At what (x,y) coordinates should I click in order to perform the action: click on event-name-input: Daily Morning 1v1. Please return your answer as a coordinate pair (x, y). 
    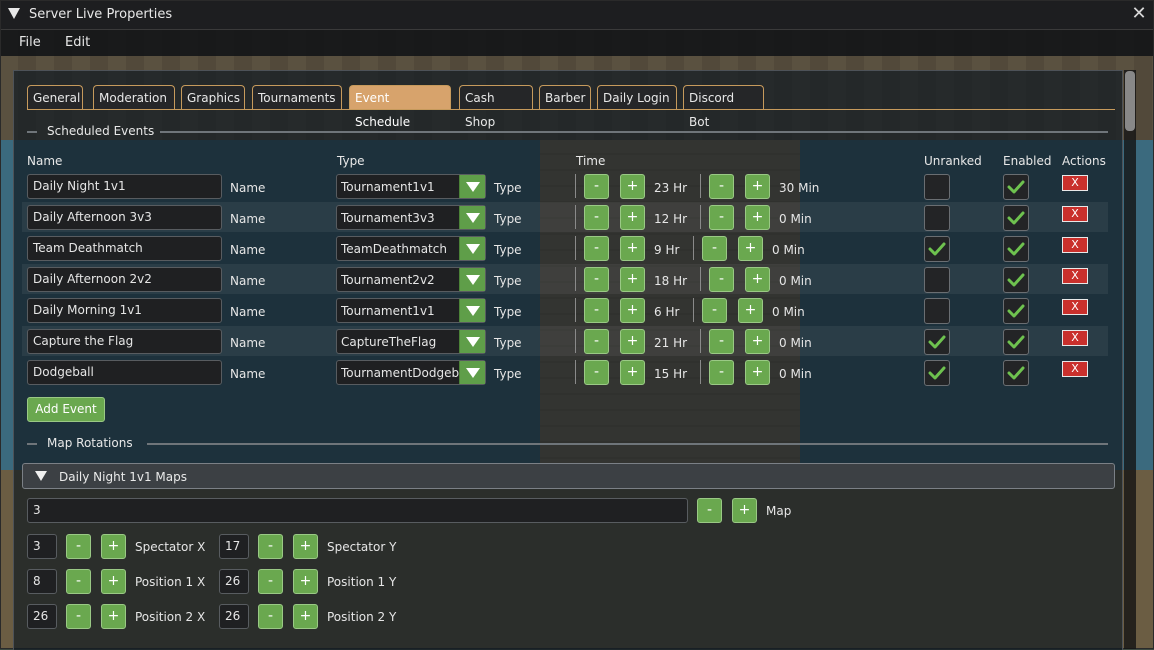
    Looking at the image, I should click on (124, 310).